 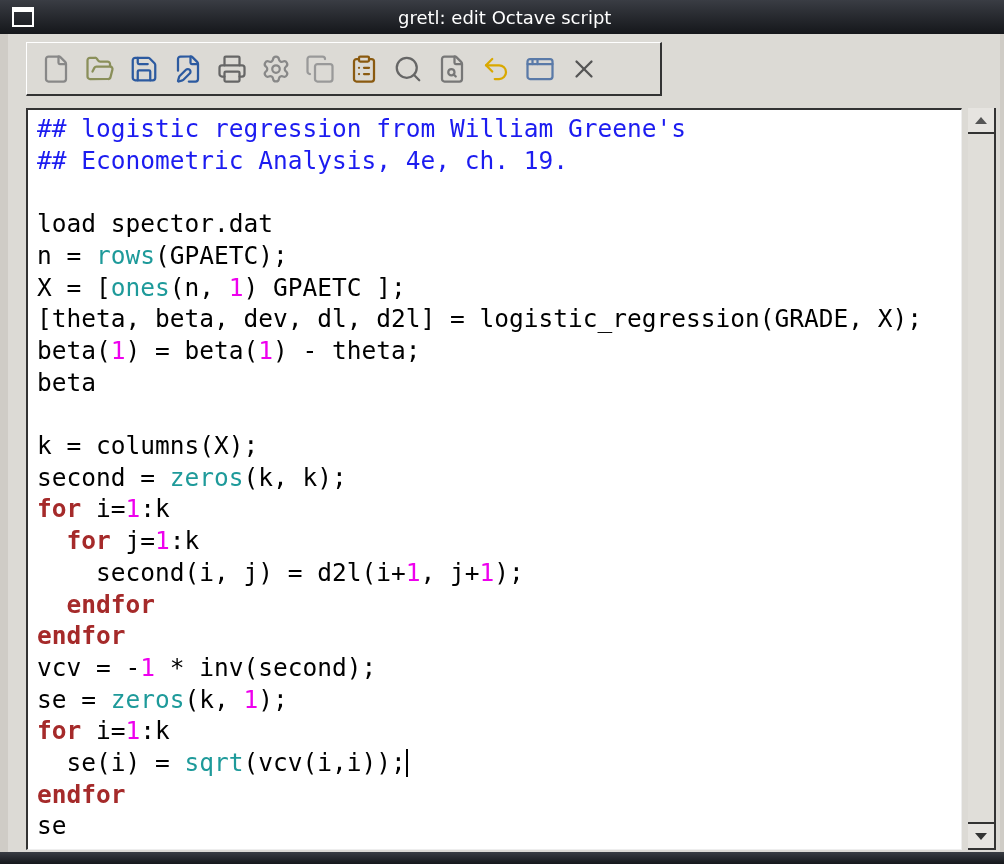 I want to click on code-line: se(i) = sqrt(vcv(i,i));, so click(x=235, y=763).